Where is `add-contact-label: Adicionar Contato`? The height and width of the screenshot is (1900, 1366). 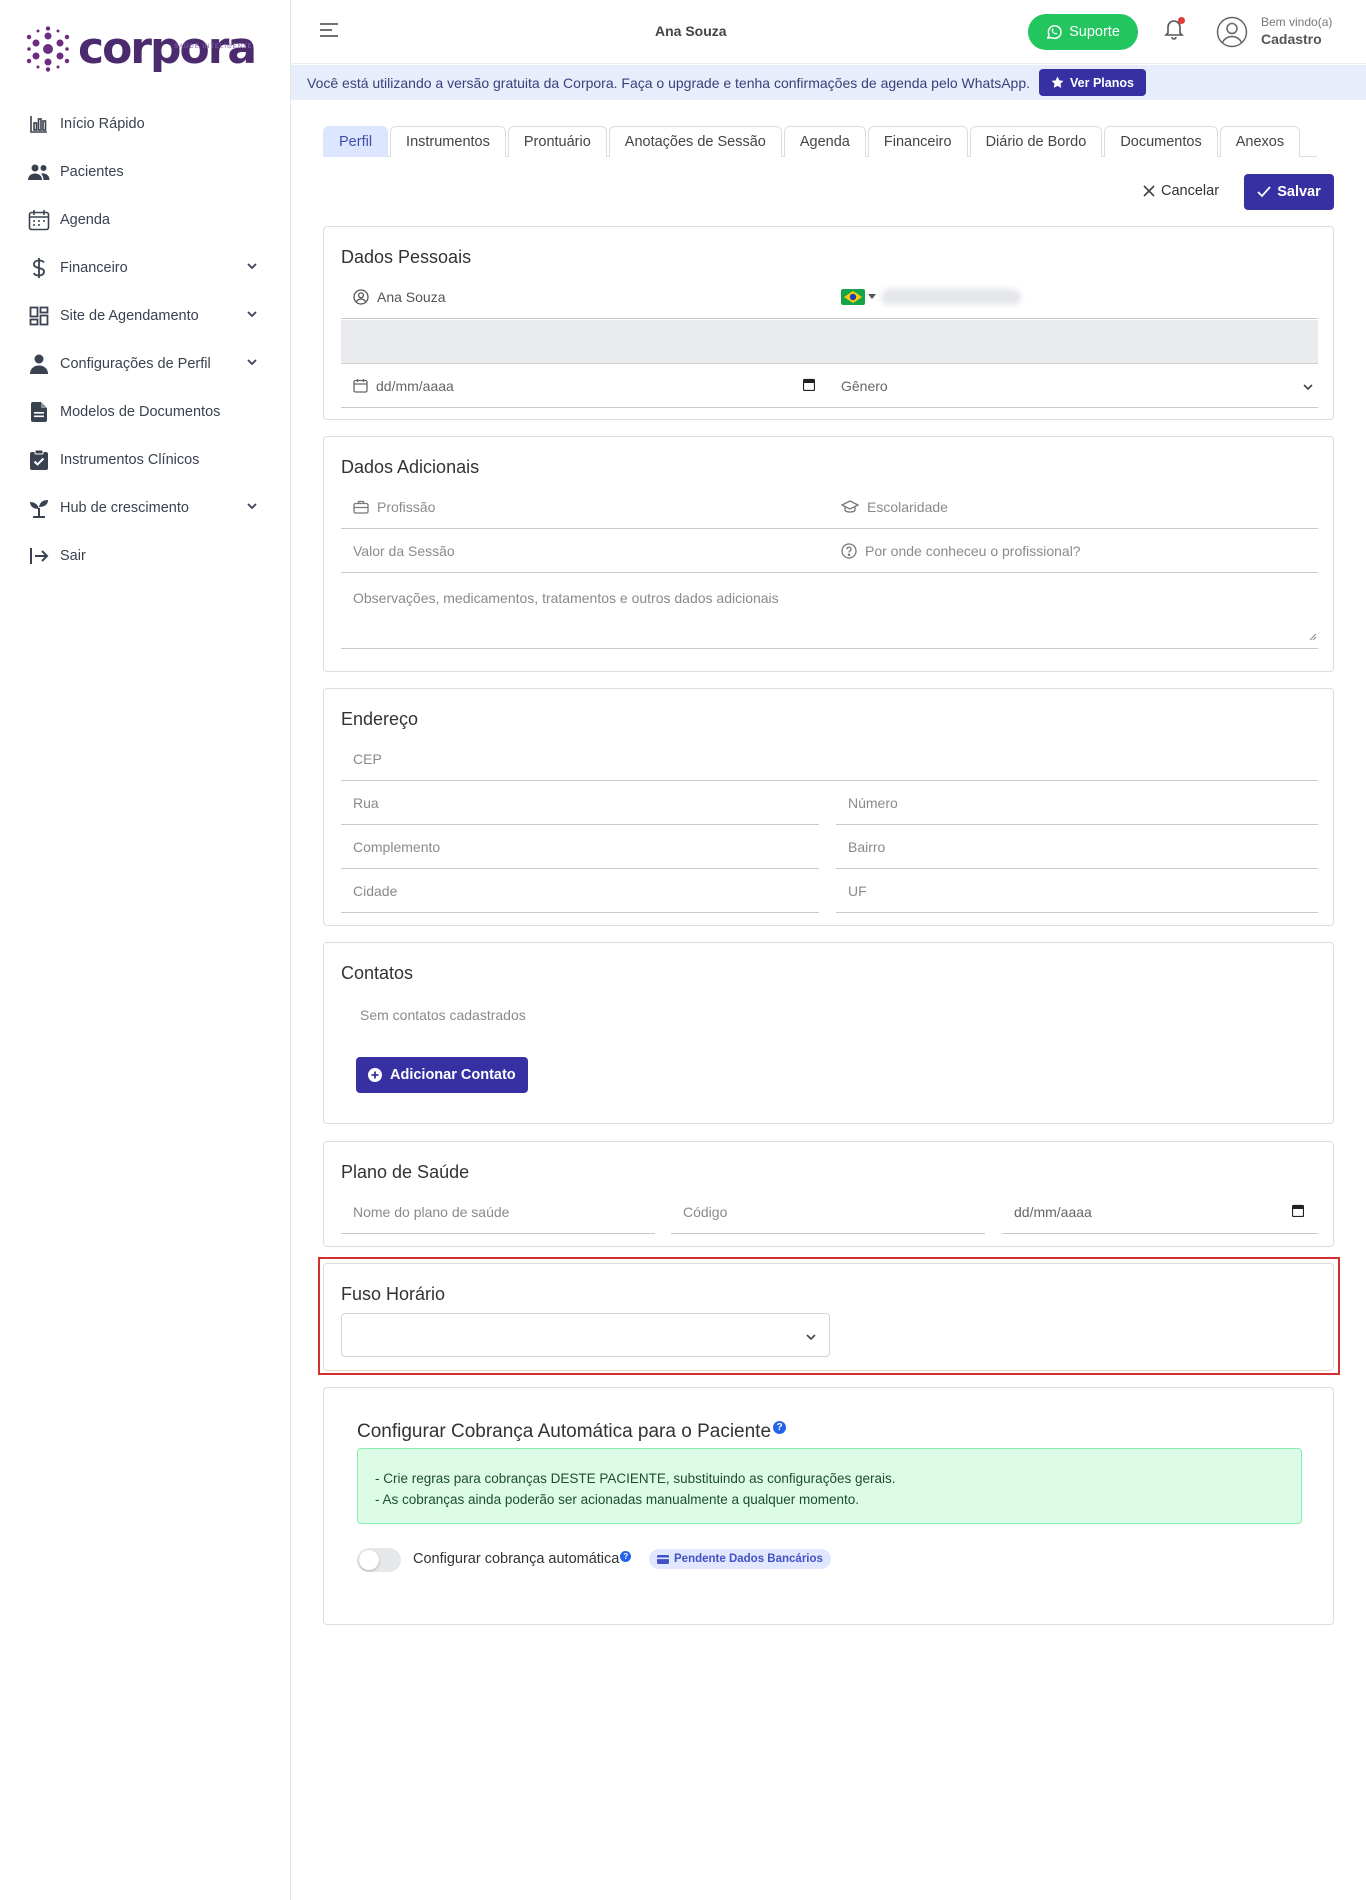
add-contact-label: Adicionar Contato is located at coordinates (453, 1075).